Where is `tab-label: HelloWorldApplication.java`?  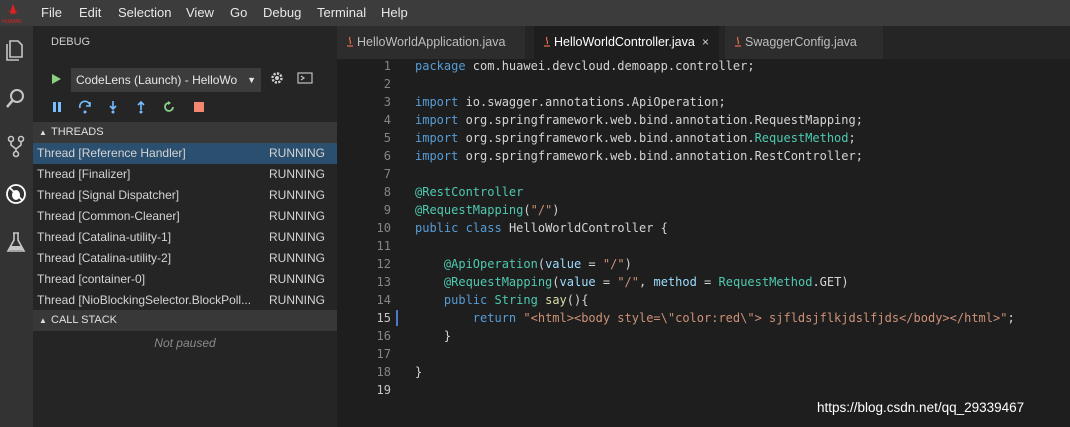 tab-label: HelloWorldApplication.java is located at coordinates (431, 42).